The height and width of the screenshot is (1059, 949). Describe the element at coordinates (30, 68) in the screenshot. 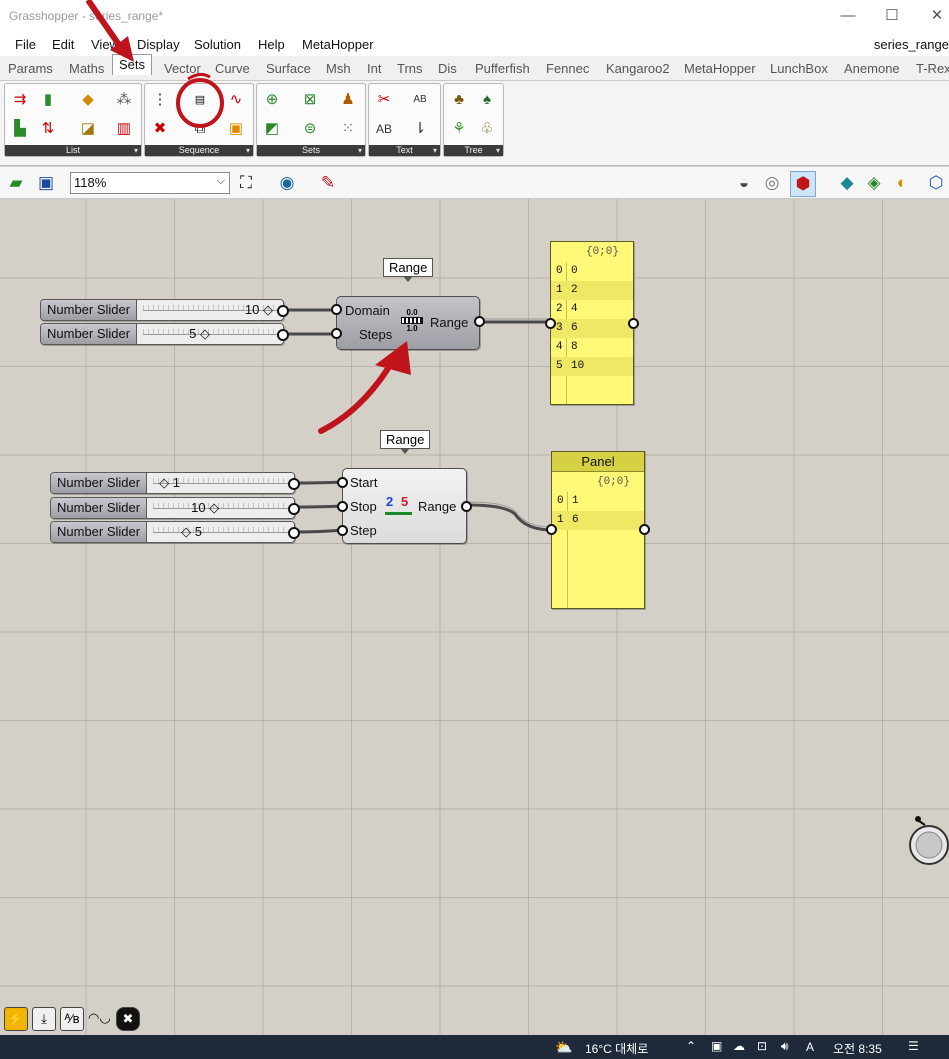

I see `tab-params: Params` at that location.